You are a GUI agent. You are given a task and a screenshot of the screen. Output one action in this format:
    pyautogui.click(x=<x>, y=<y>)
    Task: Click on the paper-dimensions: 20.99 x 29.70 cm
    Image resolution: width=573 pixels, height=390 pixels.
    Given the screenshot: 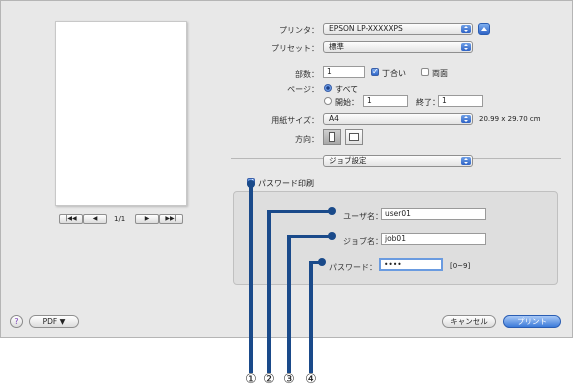 What is the action you would take?
    pyautogui.click(x=510, y=119)
    